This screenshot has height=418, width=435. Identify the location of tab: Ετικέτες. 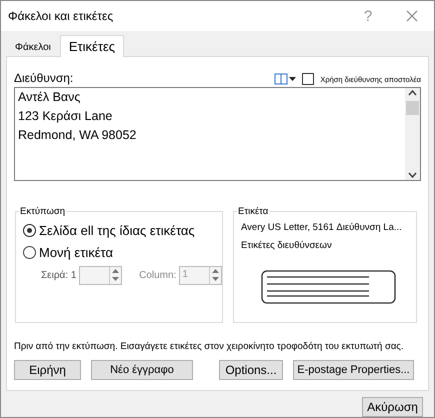
(92, 46).